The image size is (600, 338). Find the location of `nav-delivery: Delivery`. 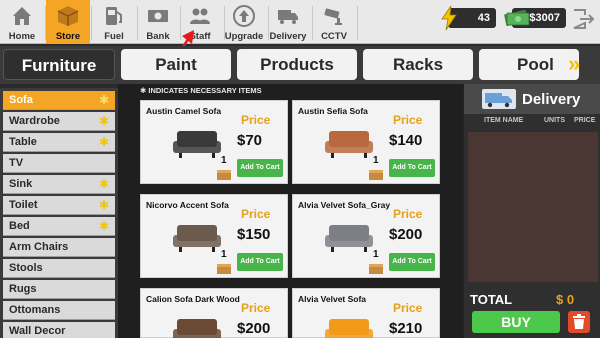

nav-delivery: Delivery is located at coordinates (288, 22).